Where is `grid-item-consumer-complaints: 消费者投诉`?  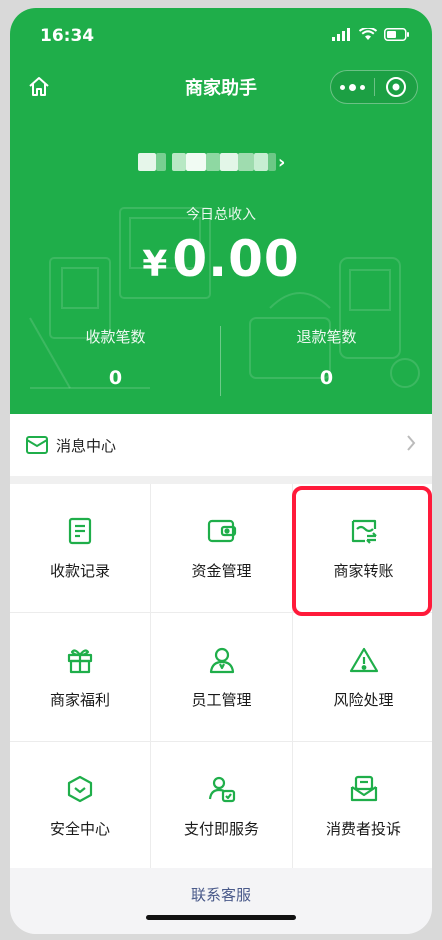
grid-item-consumer-complaints: 消费者投诉 is located at coordinates (362, 806).